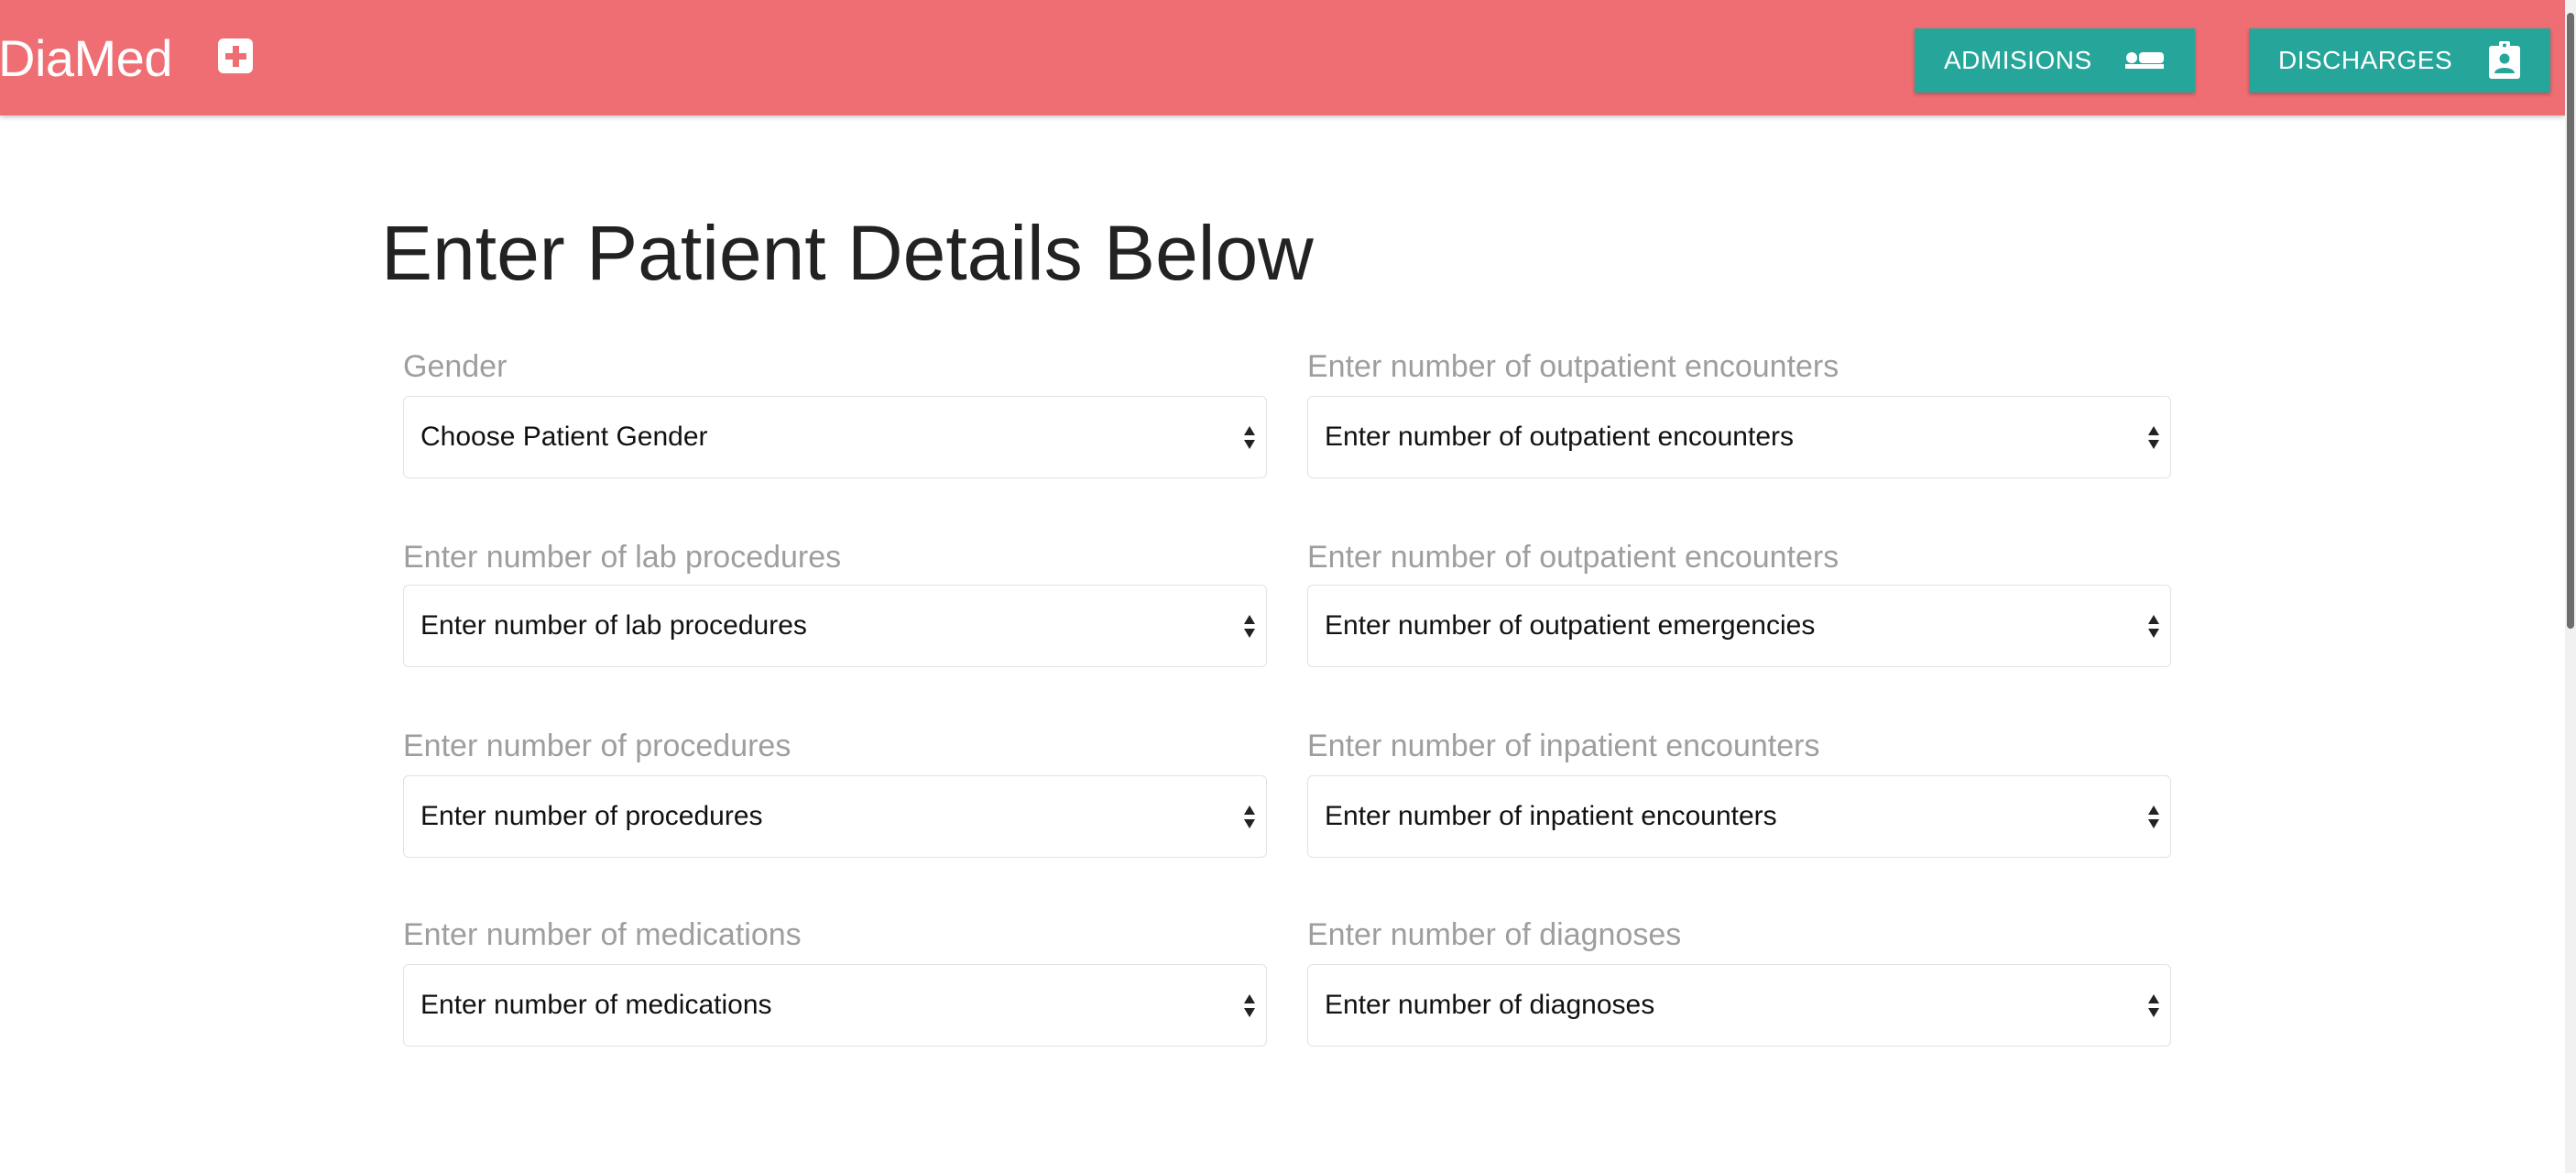 The width and height of the screenshot is (2576, 1173). I want to click on diagnoses-select-value: Enter number of diagnoses, so click(1490, 1005).